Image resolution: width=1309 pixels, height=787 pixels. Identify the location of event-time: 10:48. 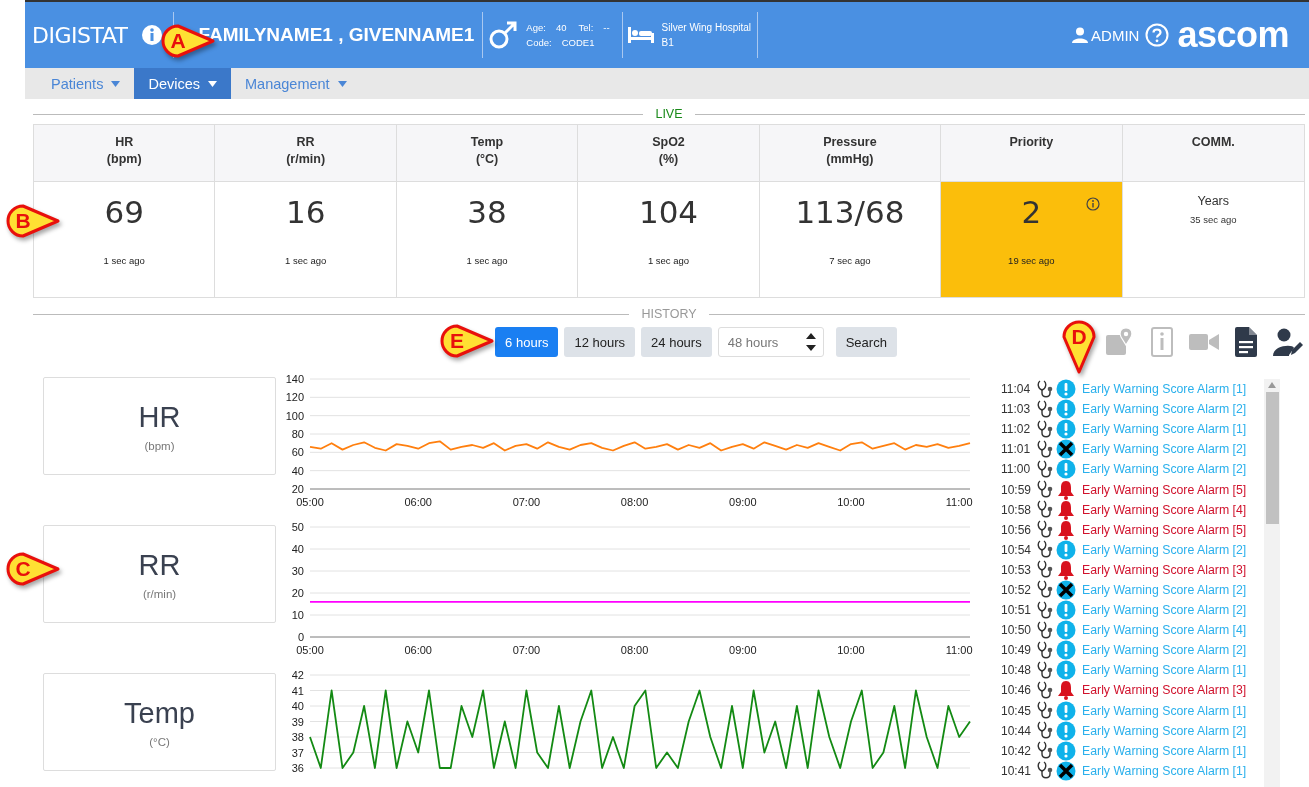
(1017, 670).